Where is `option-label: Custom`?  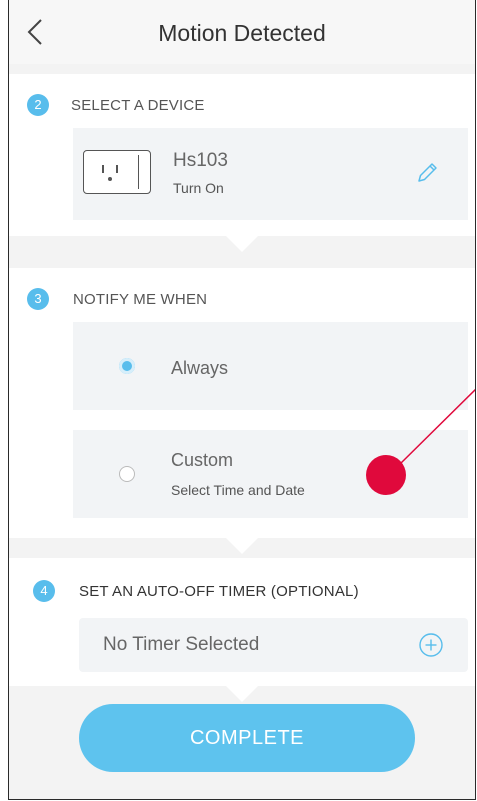 option-label: Custom is located at coordinates (202, 460).